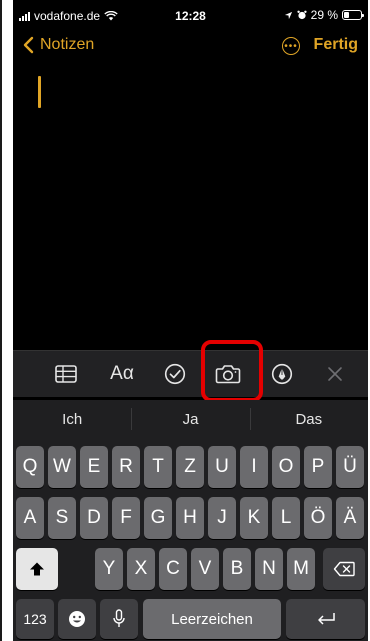 This screenshot has height=641, width=370. I want to click on key-o: O, so click(286, 467).